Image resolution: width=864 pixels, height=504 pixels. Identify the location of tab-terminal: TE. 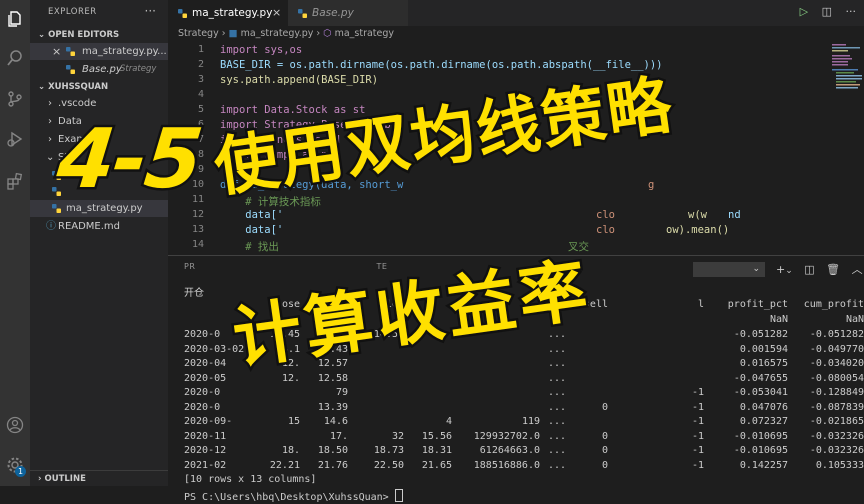
(381, 266).